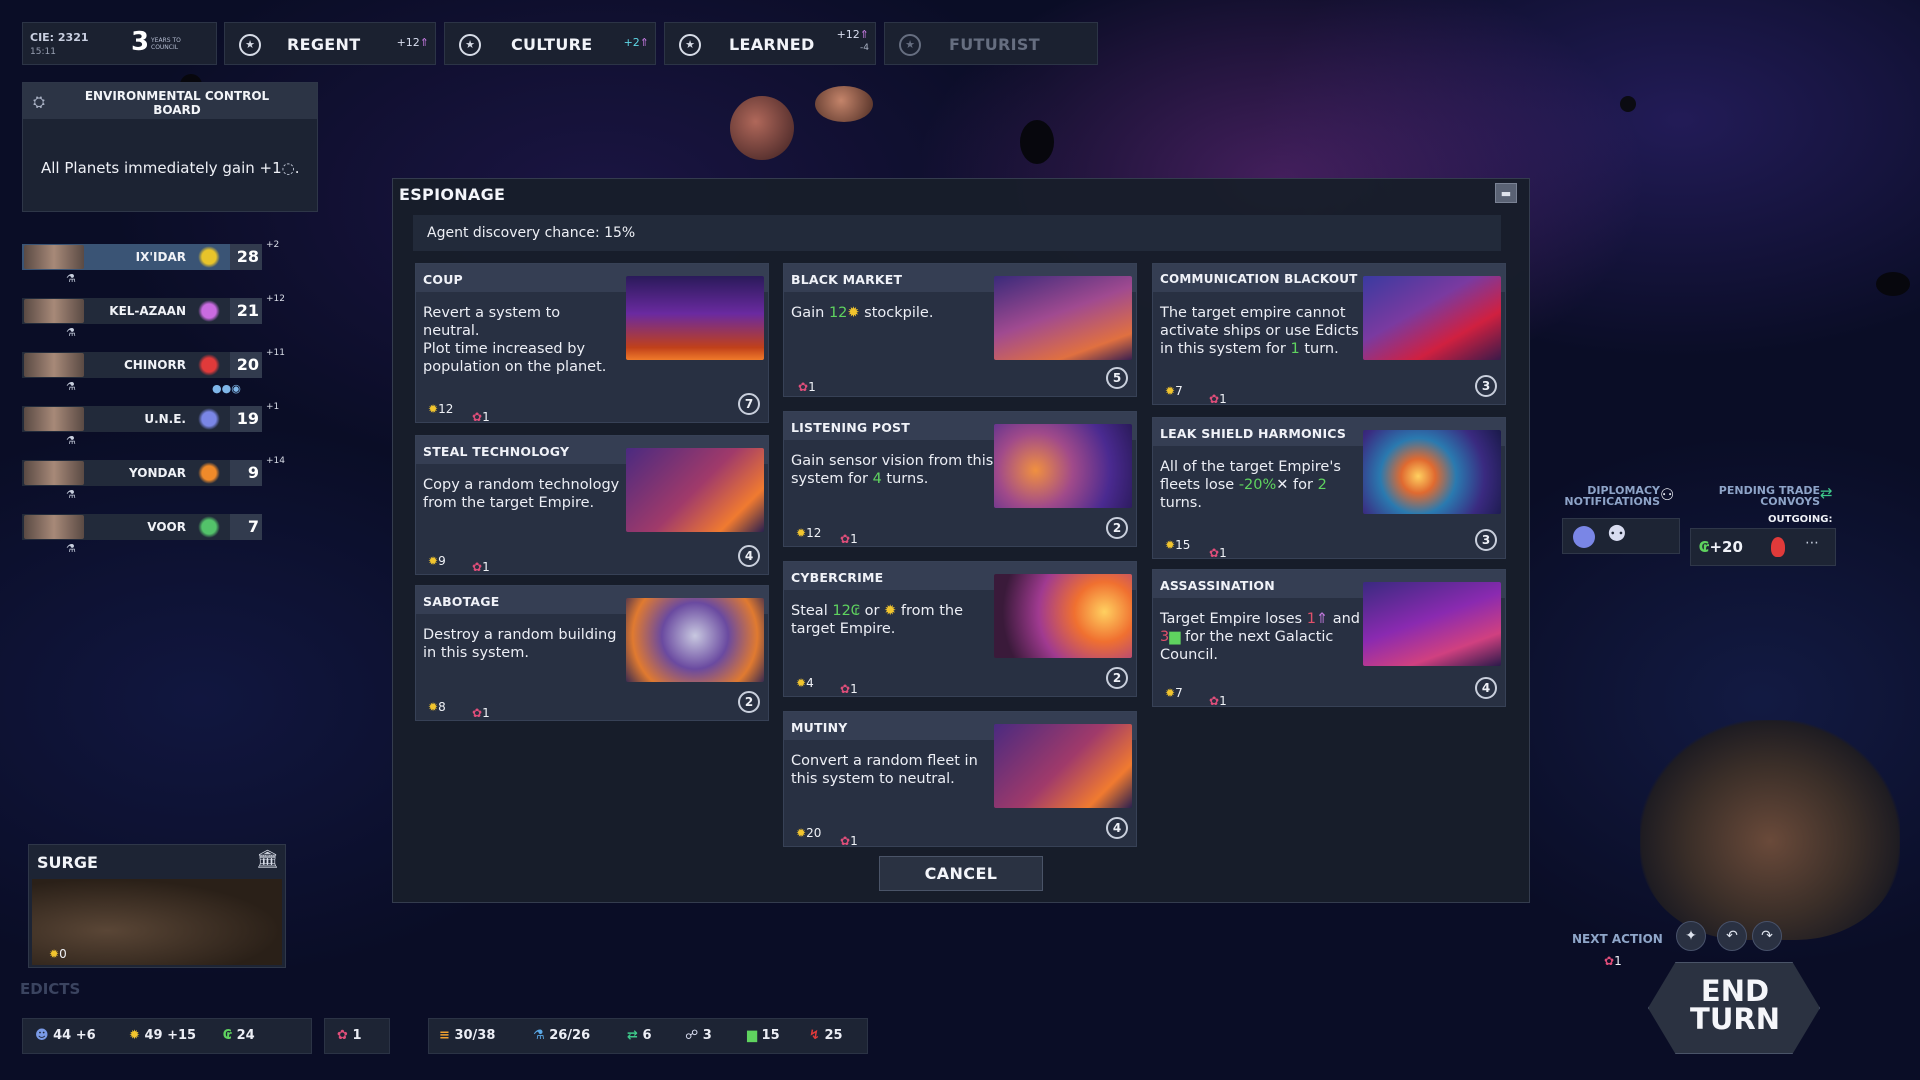  Describe the element at coordinates (65, 1035) in the screenshot. I see `population-resource: ☻ 44 +6` at that location.